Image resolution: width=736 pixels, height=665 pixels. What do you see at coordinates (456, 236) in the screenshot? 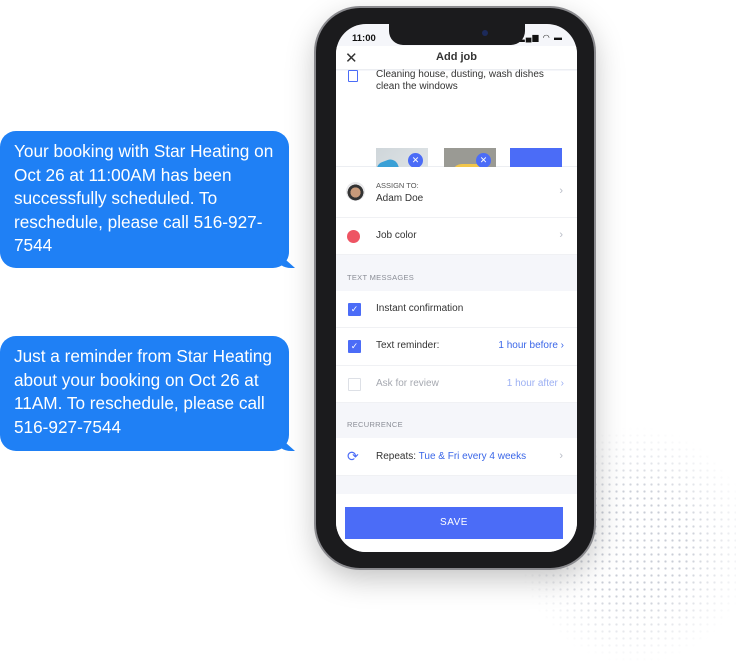
I see `job-color-row: Job color ›` at bounding box center [456, 236].